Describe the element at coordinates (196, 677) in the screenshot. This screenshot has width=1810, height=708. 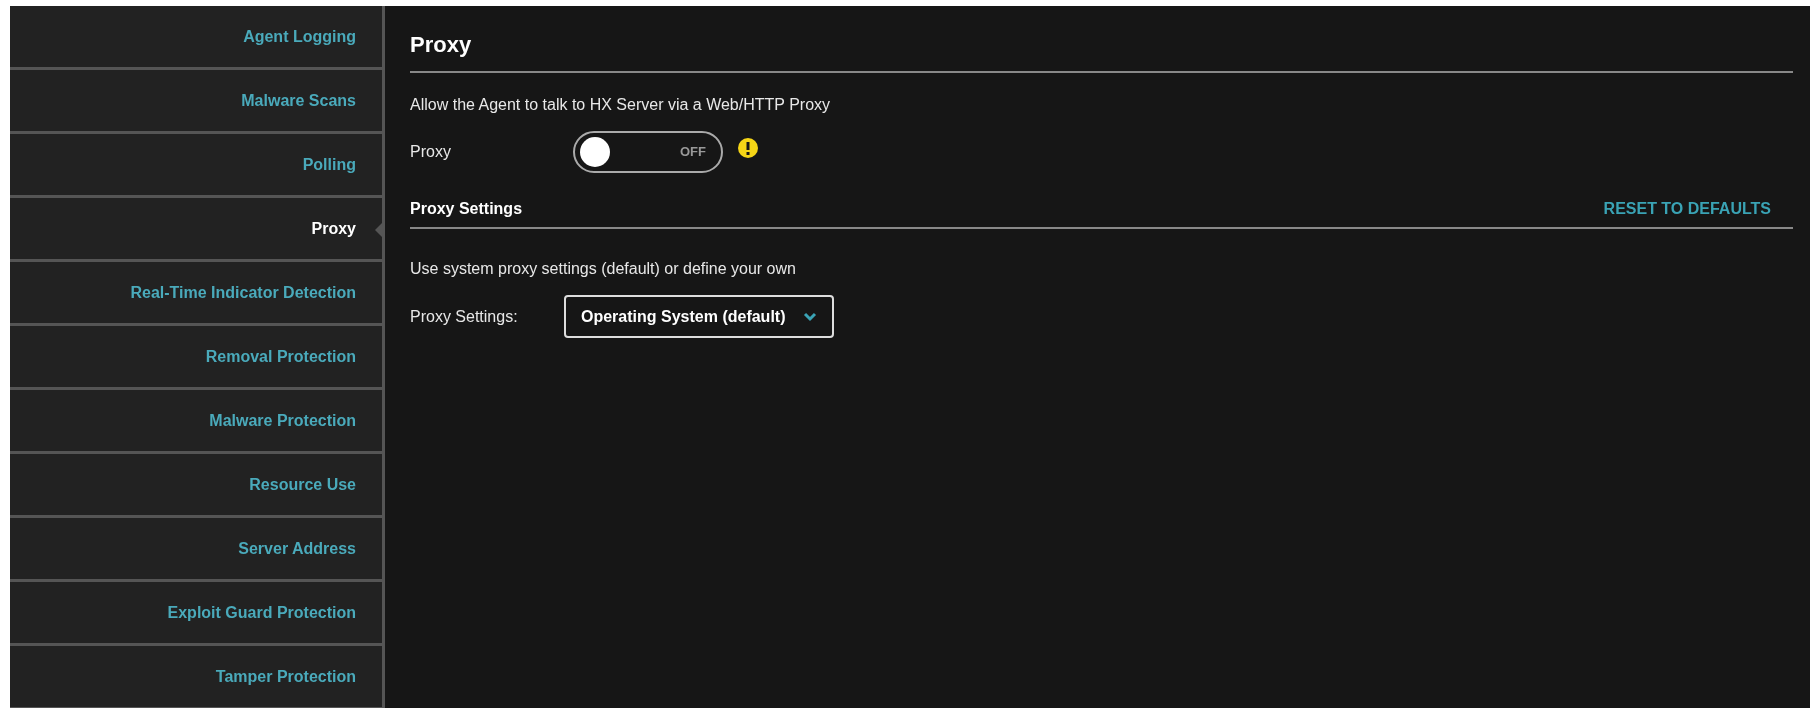
I see `sidebar-item: Tamper Protection` at that location.